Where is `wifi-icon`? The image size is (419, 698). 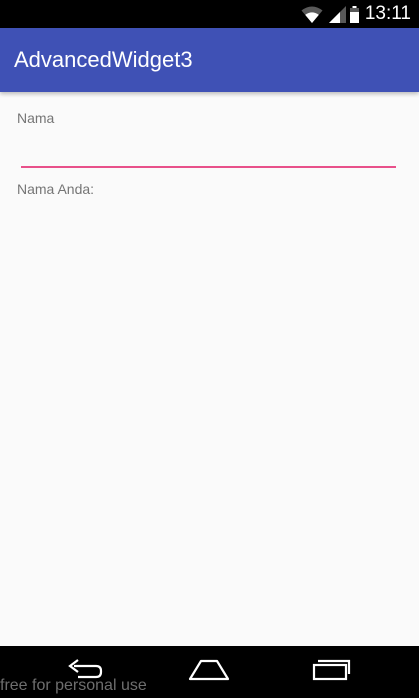
wifi-icon is located at coordinates (312, 14).